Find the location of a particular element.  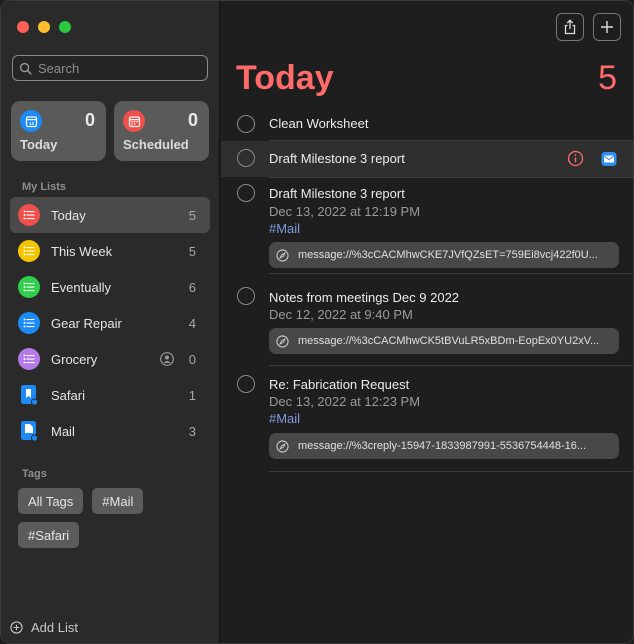

reminder-row: Clean Worksheet is located at coordinates (427, 123).